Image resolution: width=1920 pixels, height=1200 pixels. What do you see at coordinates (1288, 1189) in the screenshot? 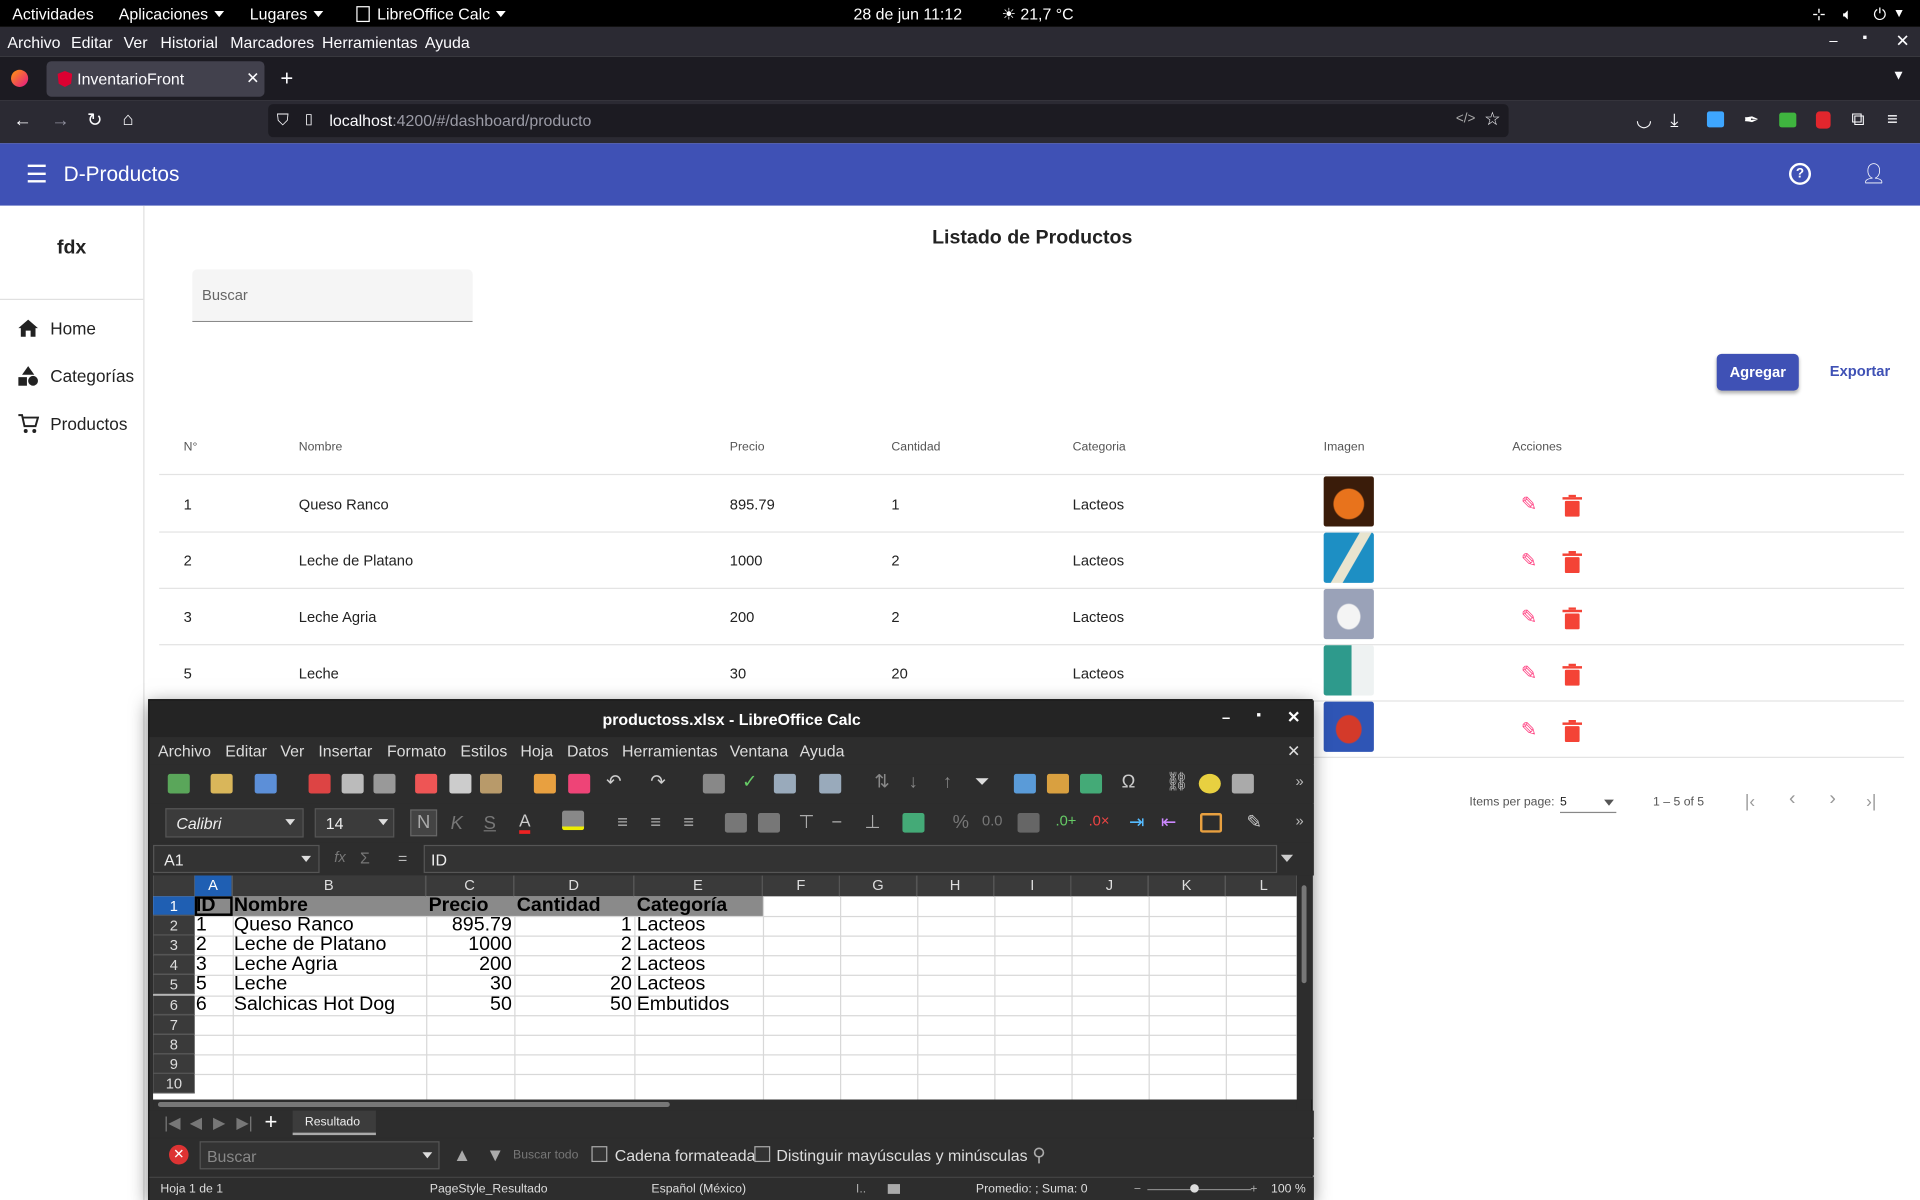
I see `zoom-level: 100 %` at bounding box center [1288, 1189].